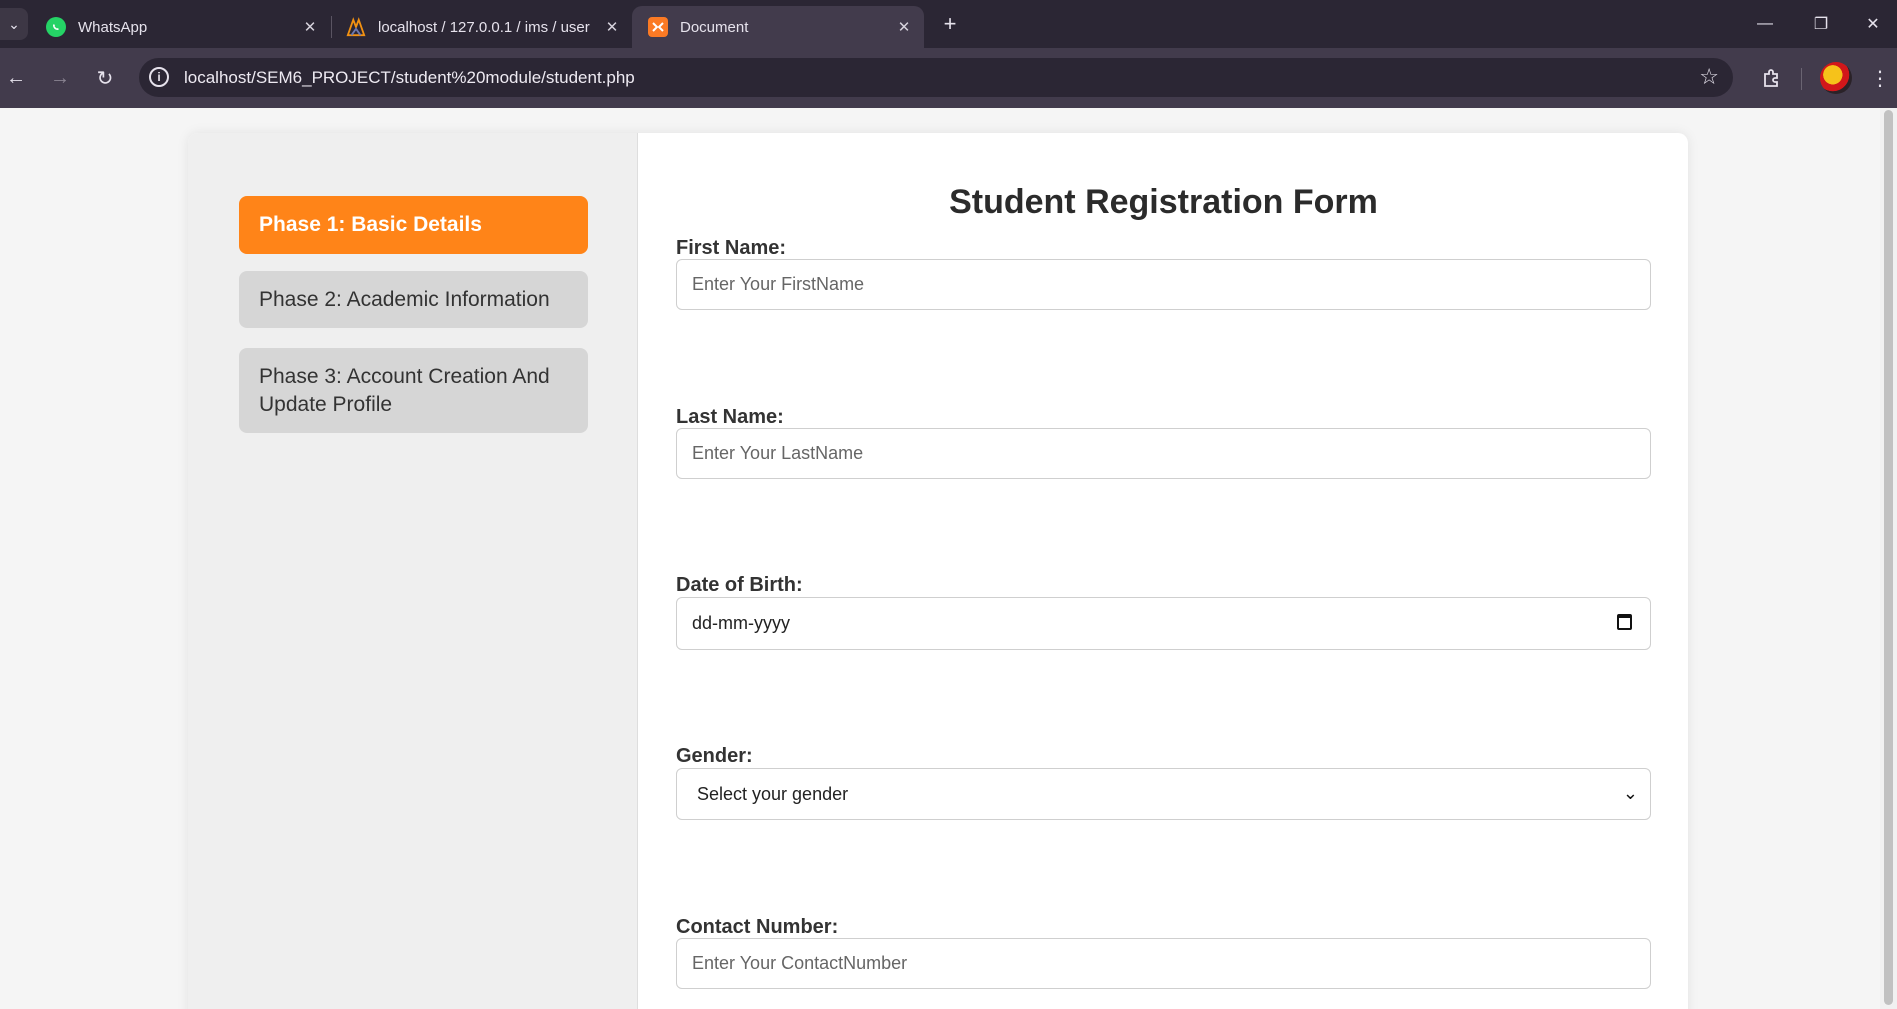  I want to click on form-title: Student Registration Form, so click(1163, 202).